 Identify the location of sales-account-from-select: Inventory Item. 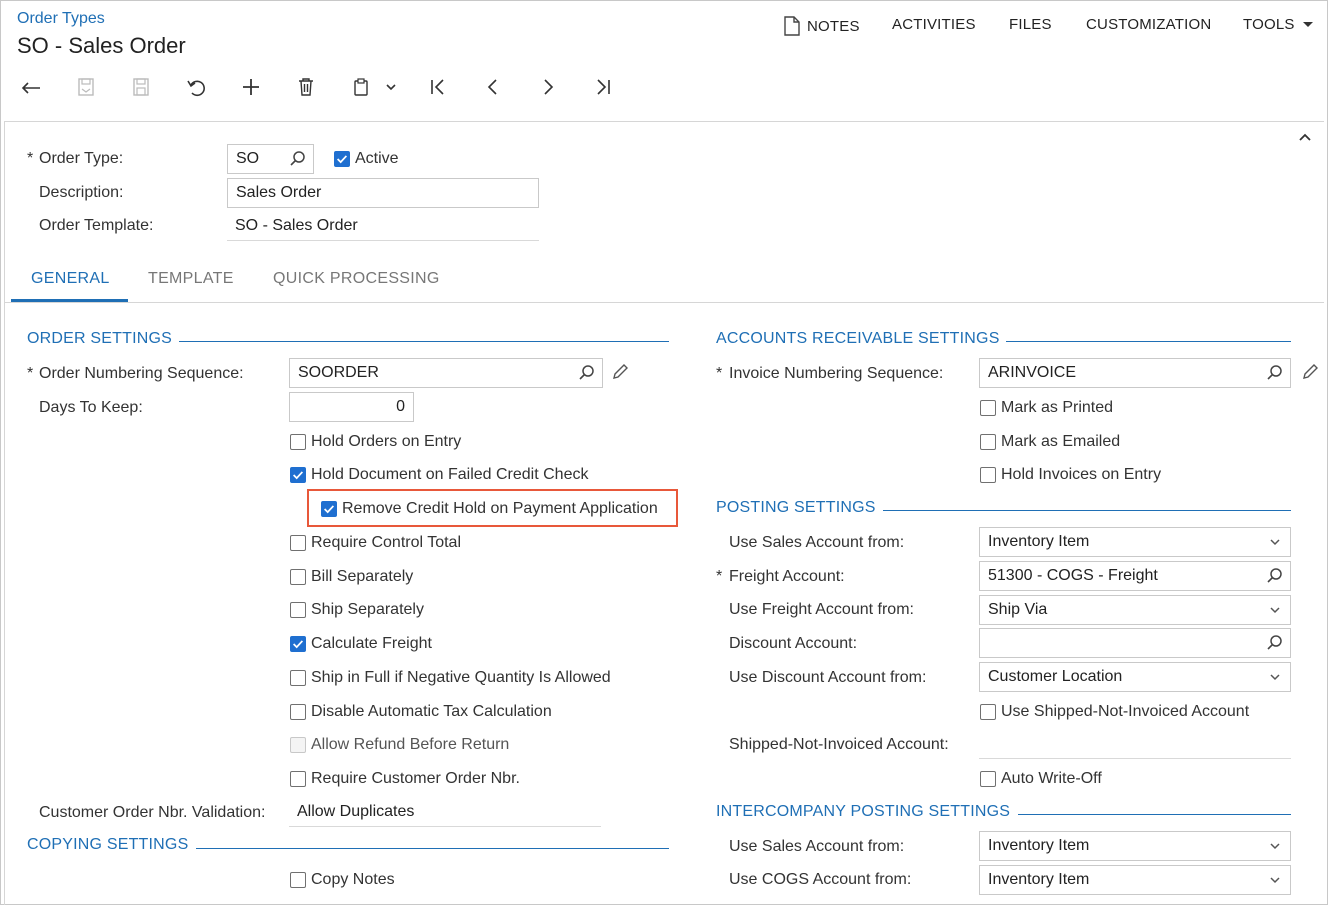
(1135, 542).